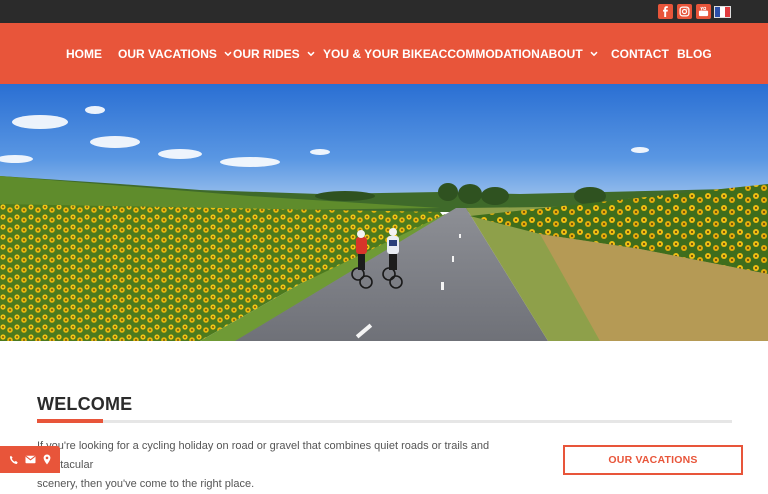  I want to click on nav-accommodation-label: ACCOMMODATION, so click(485, 53).